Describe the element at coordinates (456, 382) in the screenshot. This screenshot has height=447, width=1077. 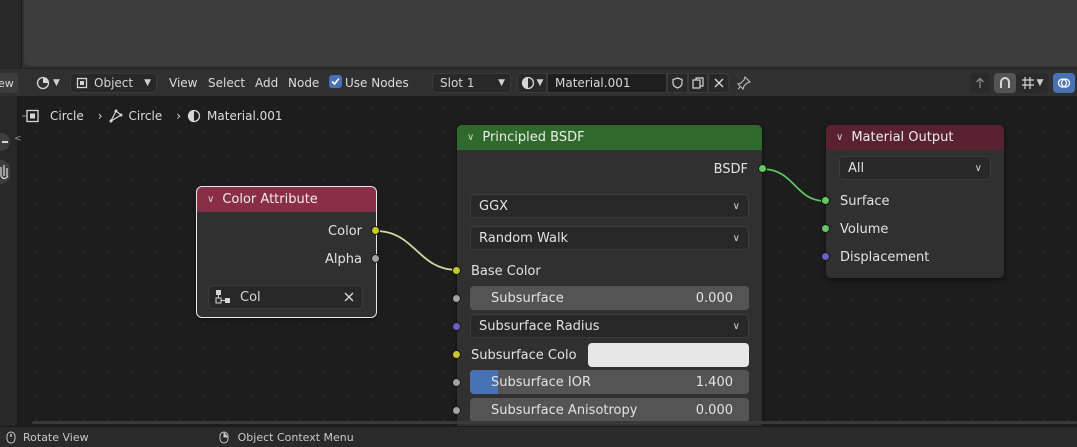
I see `socket-subsurface-ior-input` at that location.